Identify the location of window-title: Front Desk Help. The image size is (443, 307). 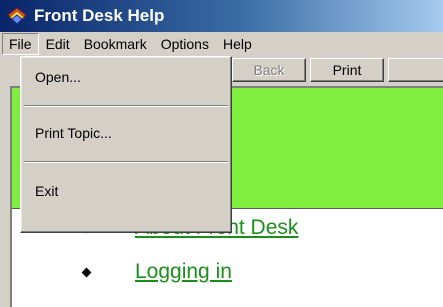
(99, 15).